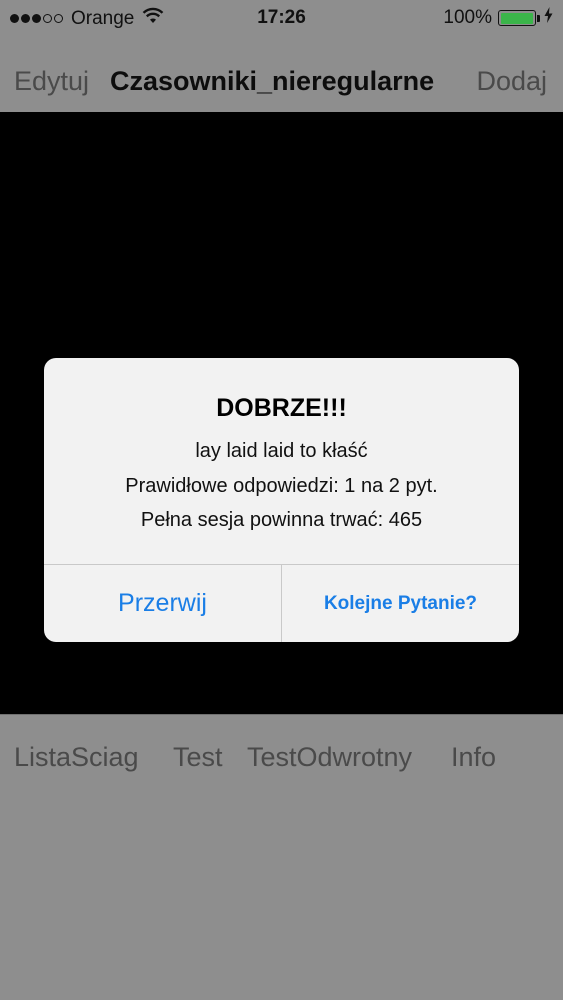 The image size is (563, 1000). I want to click on tab-test-odwrotny: TestOdwrotny, so click(329, 757).